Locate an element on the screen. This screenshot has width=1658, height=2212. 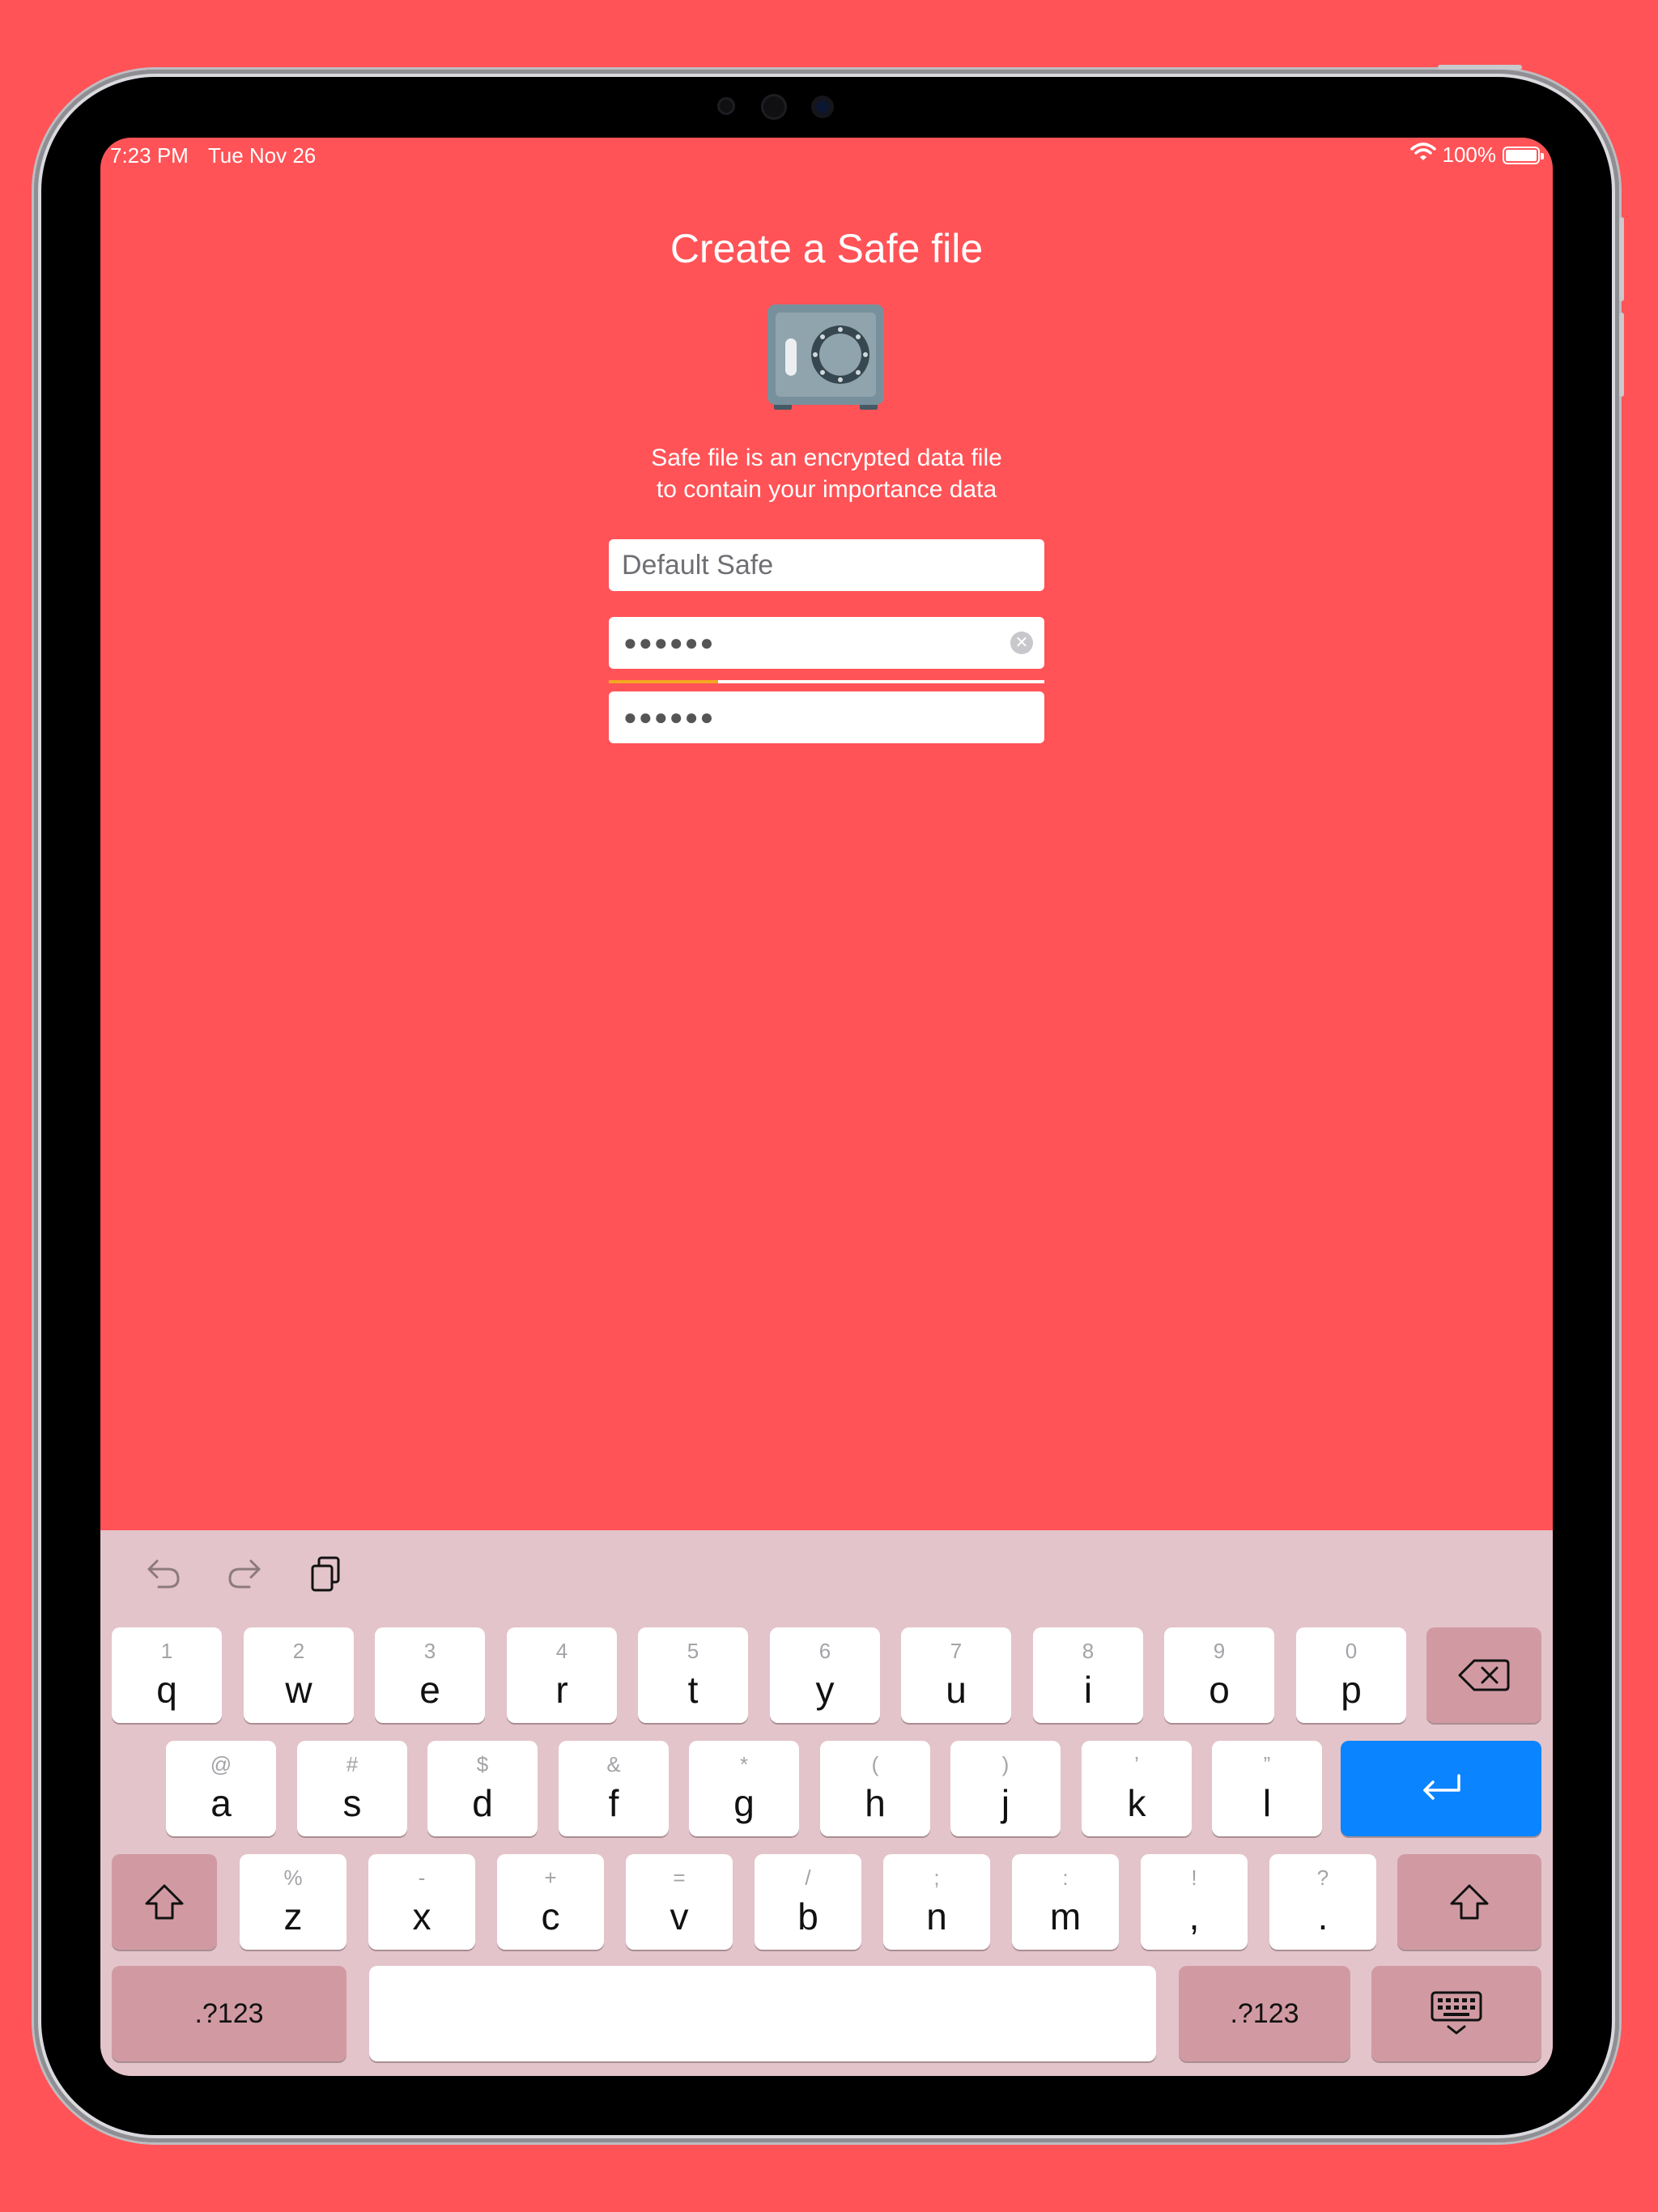
key-label: q is located at coordinates (166, 1690).